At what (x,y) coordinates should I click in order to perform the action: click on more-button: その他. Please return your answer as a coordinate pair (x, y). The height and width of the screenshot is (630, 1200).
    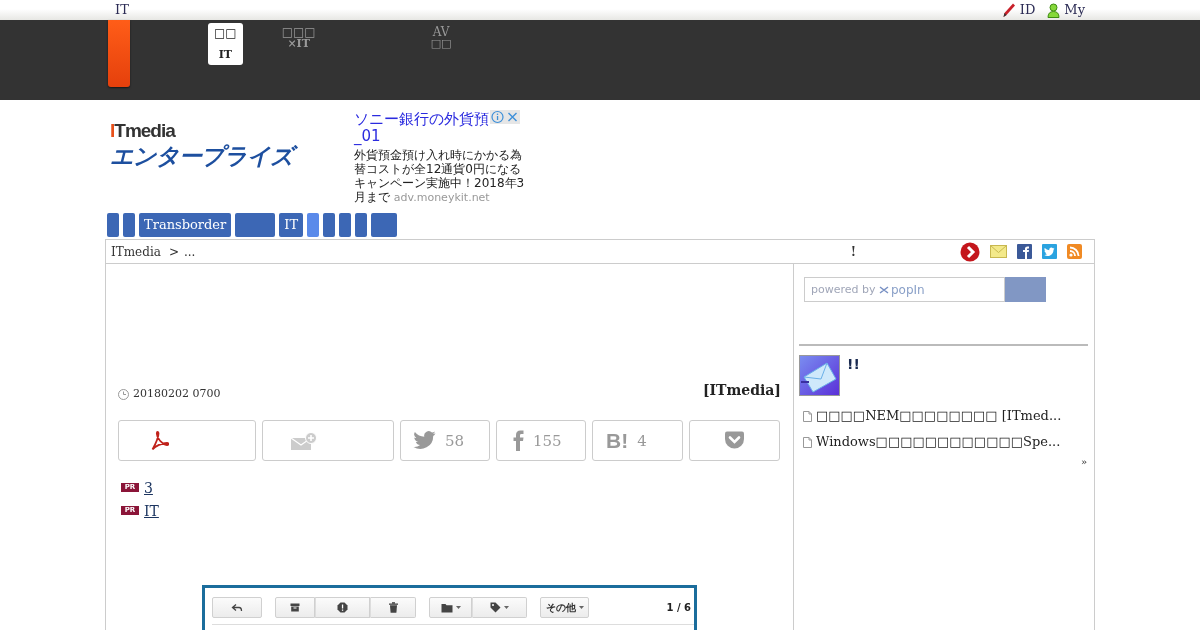
    Looking at the image, I should click on (564, 607).